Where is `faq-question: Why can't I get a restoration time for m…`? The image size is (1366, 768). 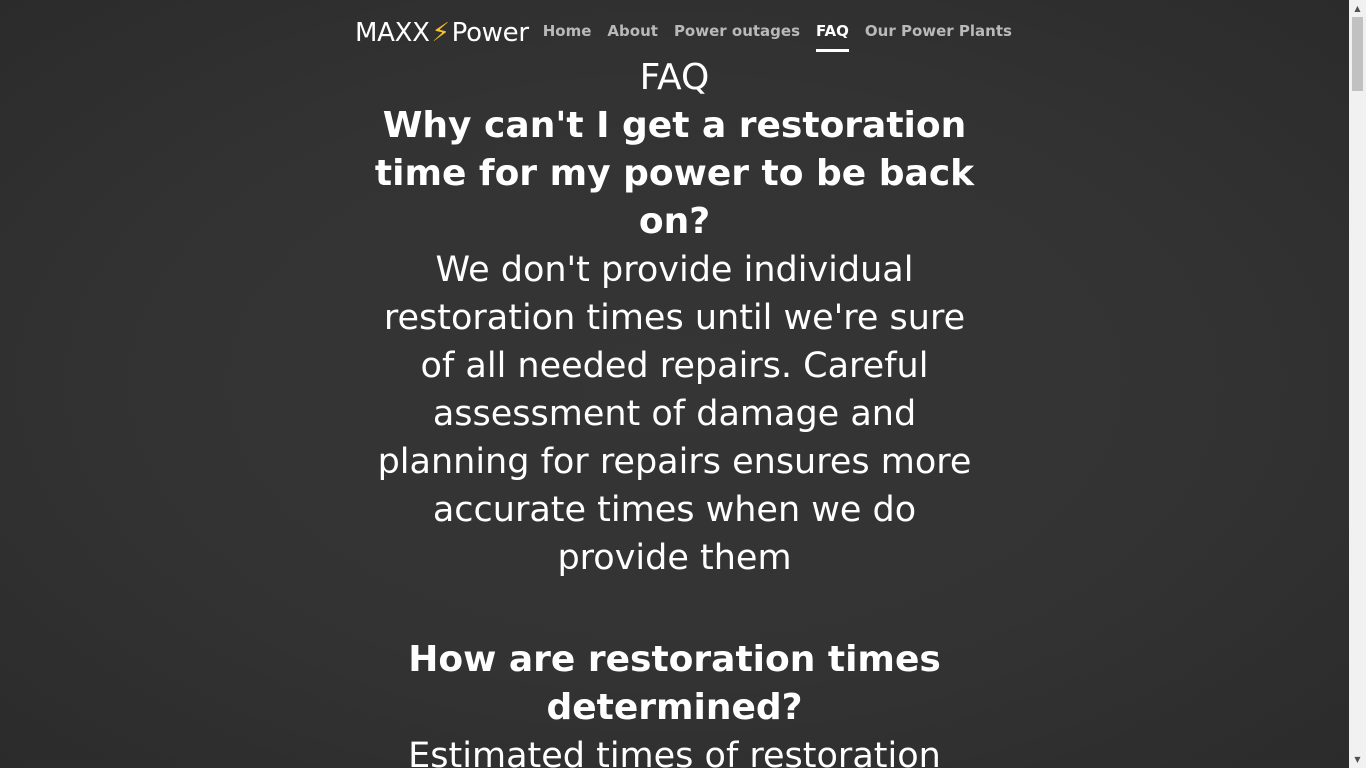 faq-question: Why can't I get a restoration time for m… is located at coordinates (674, 173).